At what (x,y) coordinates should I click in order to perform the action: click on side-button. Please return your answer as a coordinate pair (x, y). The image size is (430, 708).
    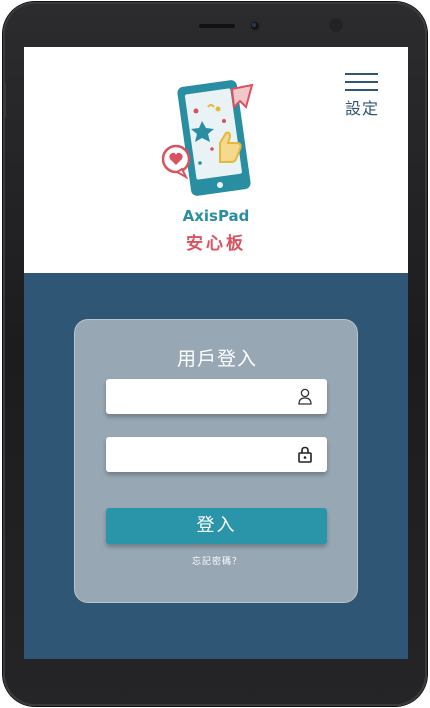
    Looking at the image, I should click on (4, 100).